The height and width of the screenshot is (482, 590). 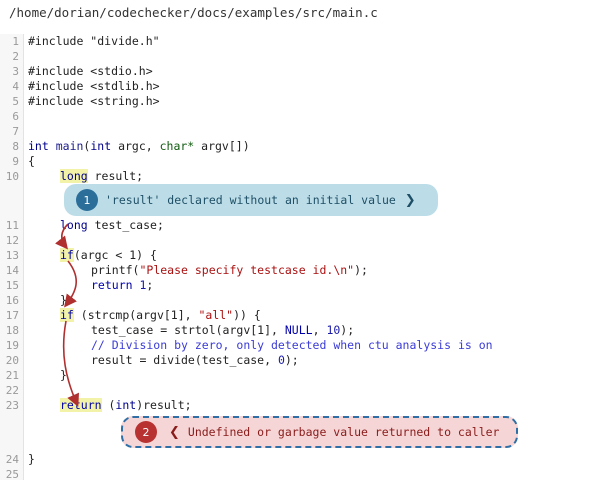 I want to click on execution-path-arrows, so click(x=67, y=315).